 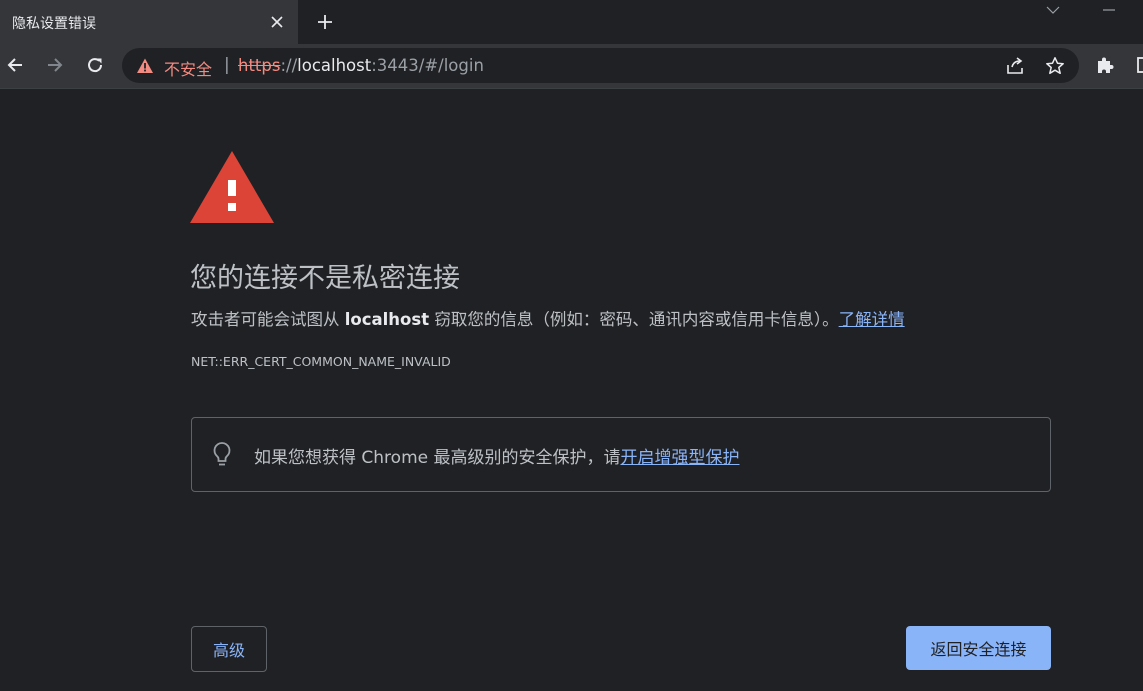 I want to click on address-bar: 不安全 | https://localhost:3443/#/login, so click(x=600, y=65).